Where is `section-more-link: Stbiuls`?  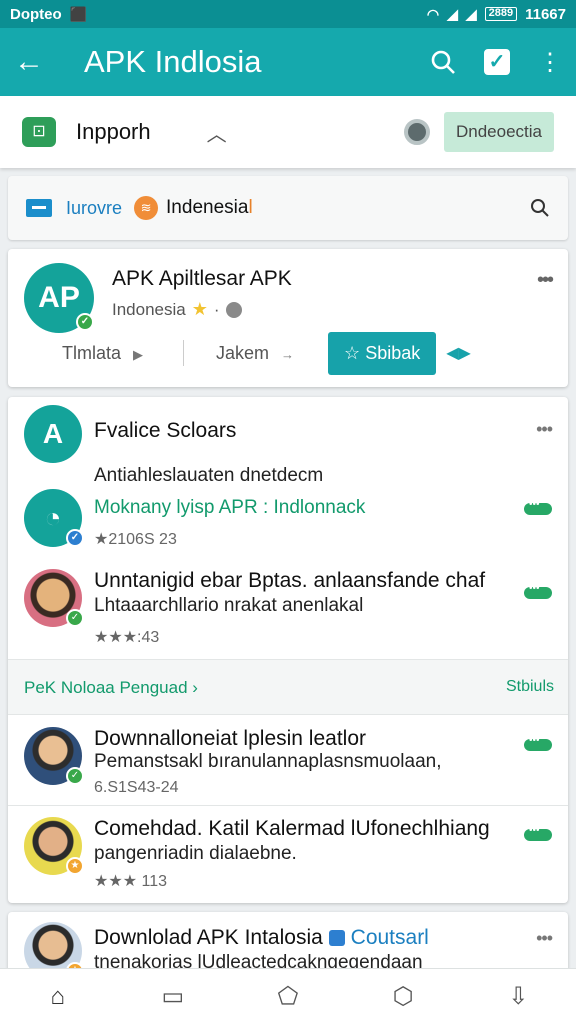 section-more-link: Stbiuls is located at coordinates (530, 687).